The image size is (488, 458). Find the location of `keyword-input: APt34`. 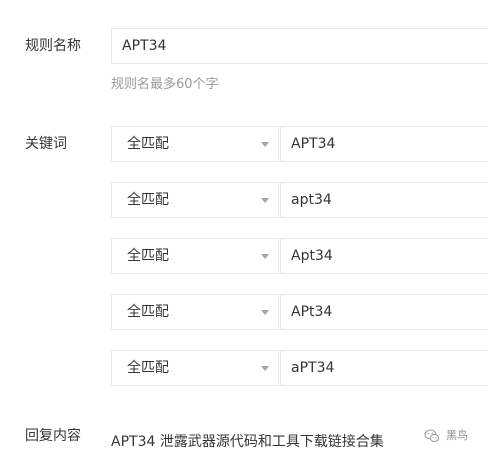

keyword-input: APt34 is located at coordinates (384, 312).